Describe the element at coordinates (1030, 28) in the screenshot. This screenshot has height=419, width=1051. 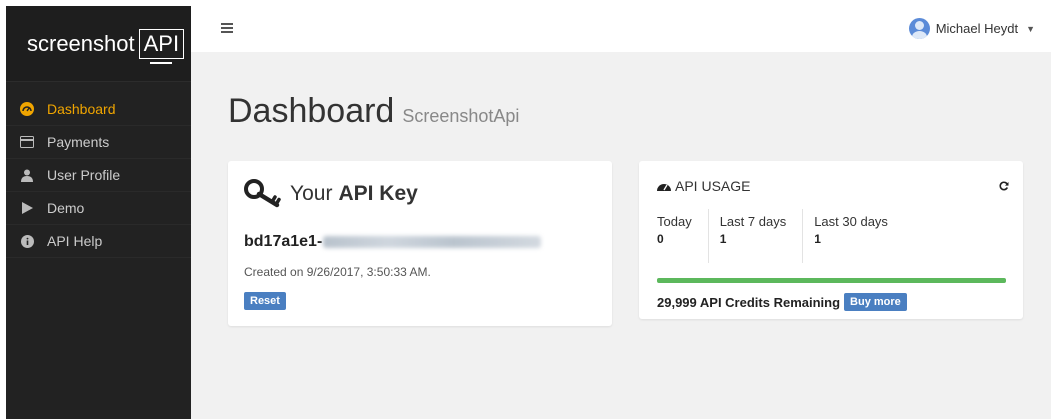
I see `caret-down-icon: ▼` at that location.